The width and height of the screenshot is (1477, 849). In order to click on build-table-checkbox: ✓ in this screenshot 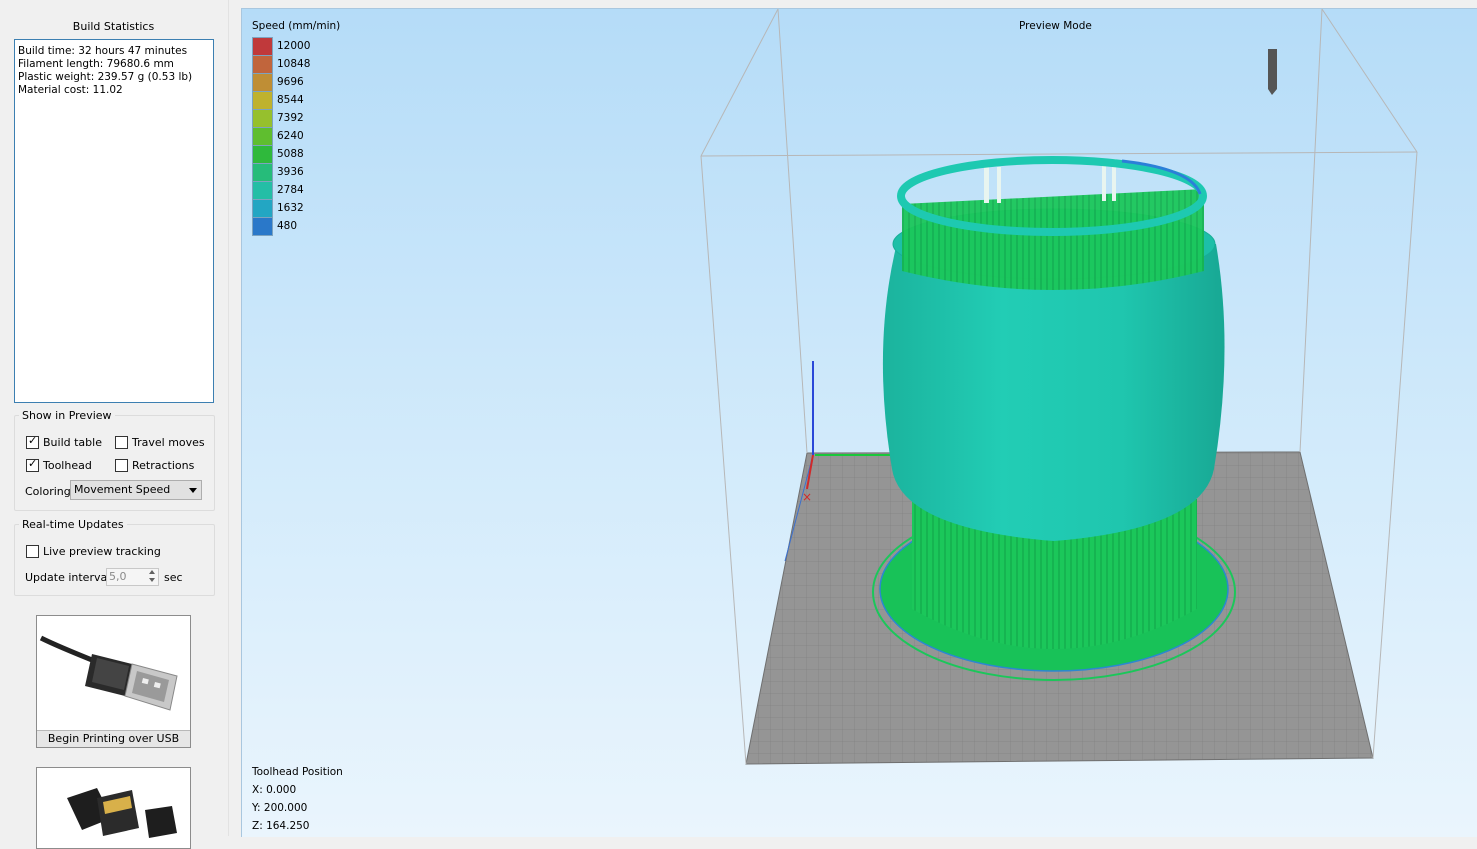, I will do `click(32, 441)`.